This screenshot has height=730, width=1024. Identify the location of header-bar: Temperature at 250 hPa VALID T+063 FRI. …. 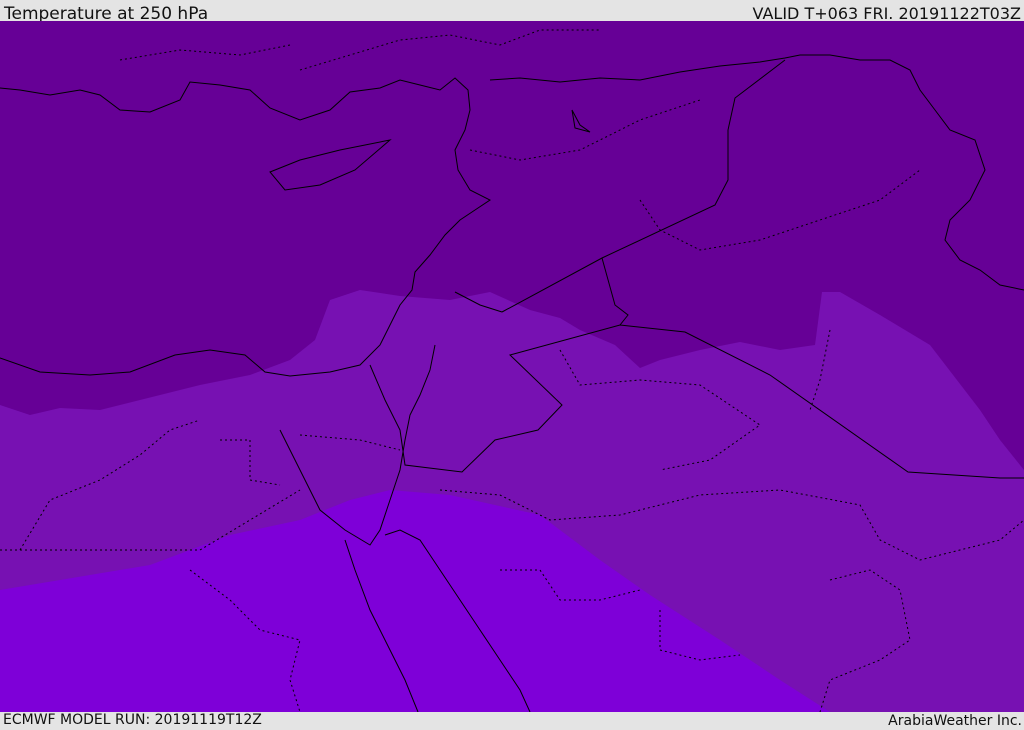
(512, 12).